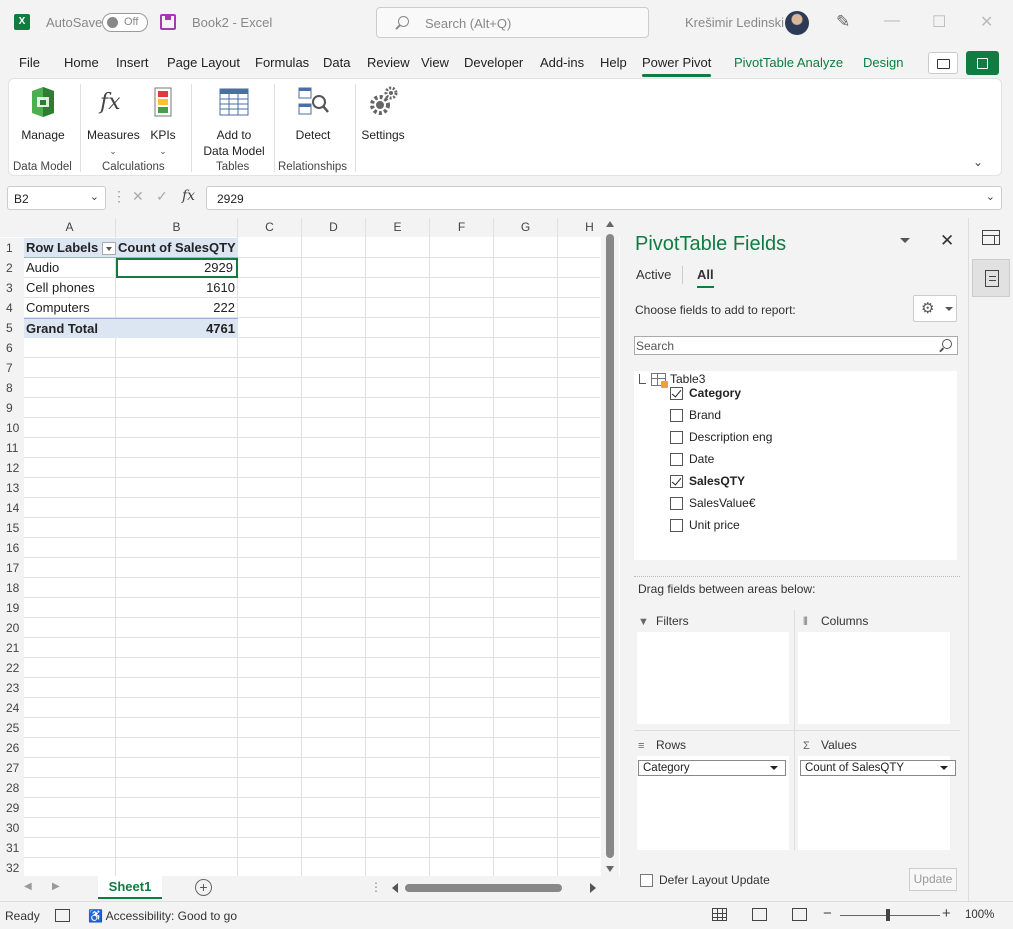  I want to click on row-header: 13, so click(12, 488).